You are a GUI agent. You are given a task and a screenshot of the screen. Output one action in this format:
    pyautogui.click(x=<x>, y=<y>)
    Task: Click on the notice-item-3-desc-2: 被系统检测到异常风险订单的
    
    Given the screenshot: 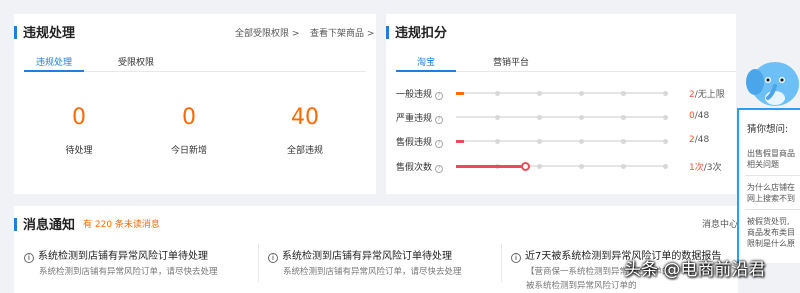 What is the action you would take?
    pyautogui.click(x=581, y=286)
    